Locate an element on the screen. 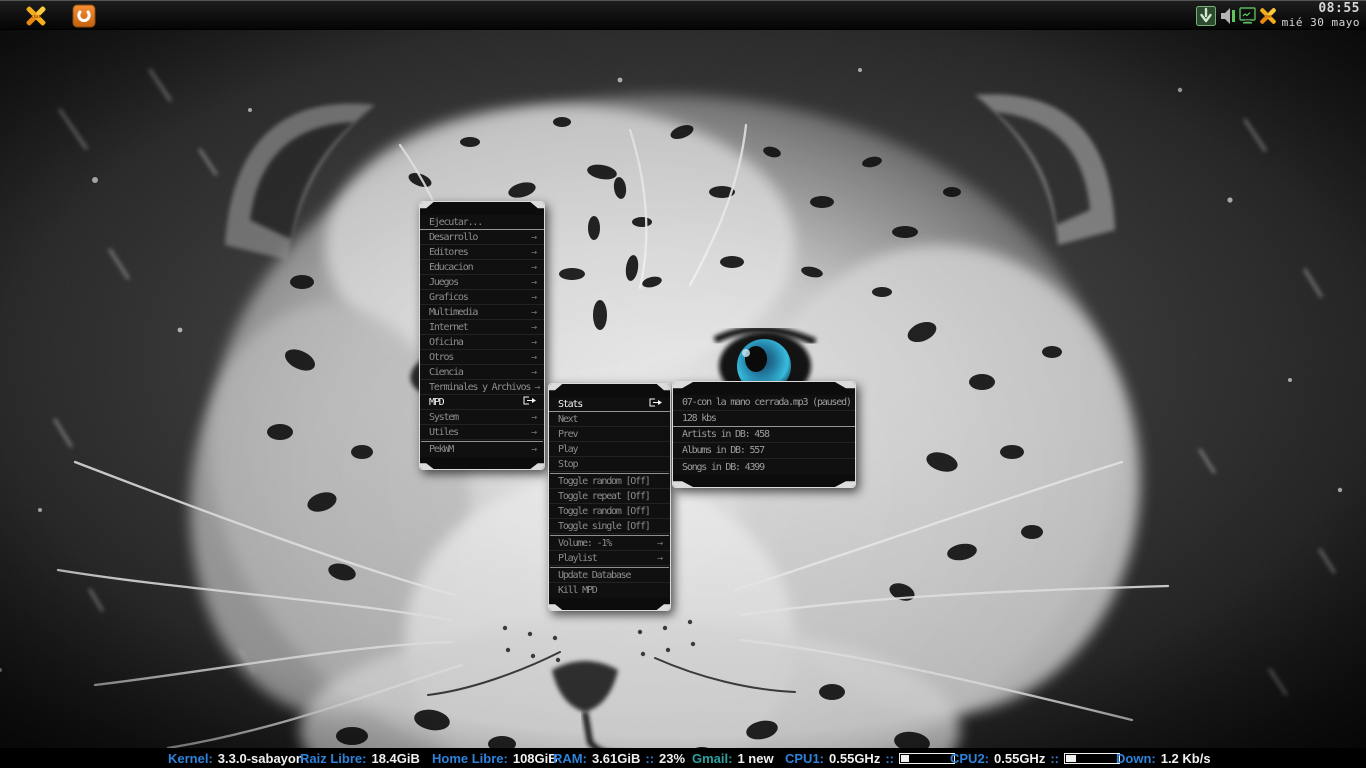 The width and height of the screenshot is (1366, 768). status-value: 1 new is located at coordinates (755, 758).